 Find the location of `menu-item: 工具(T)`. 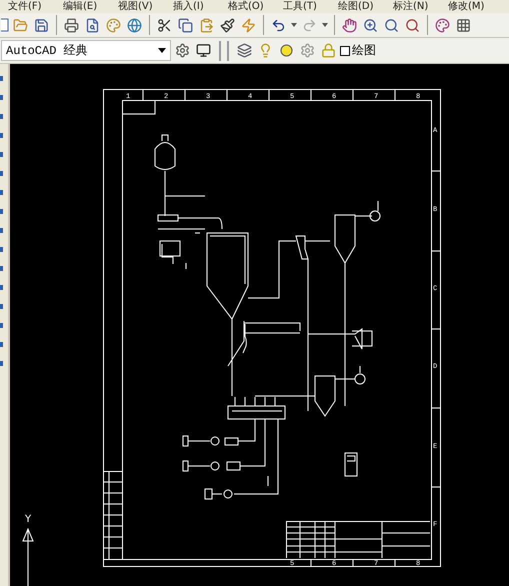

menu-item: 工具(T) is located at coordinates (310, 6).